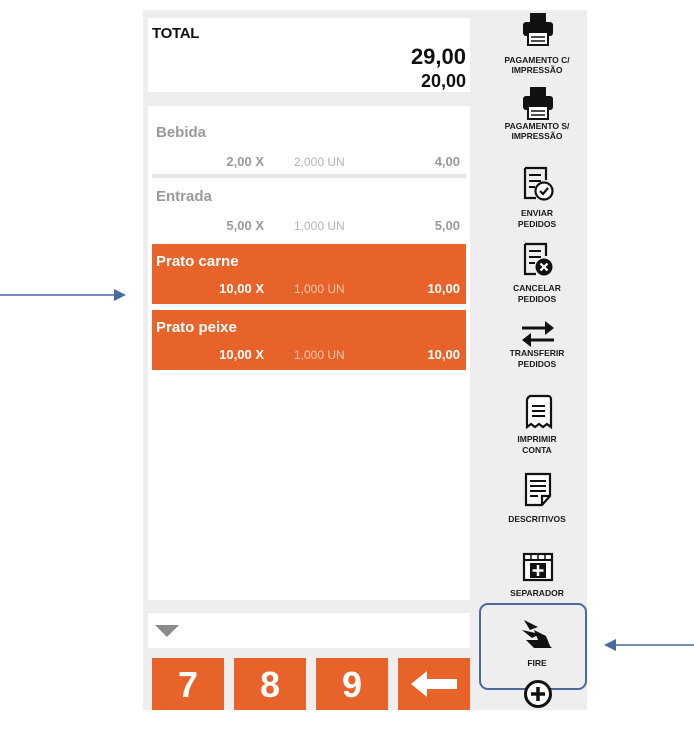 This screenshot has width=694, height=740. Describe the element at coordinates (438, 56) in the screenshot. I see `total-amount: 29,00` at that location.